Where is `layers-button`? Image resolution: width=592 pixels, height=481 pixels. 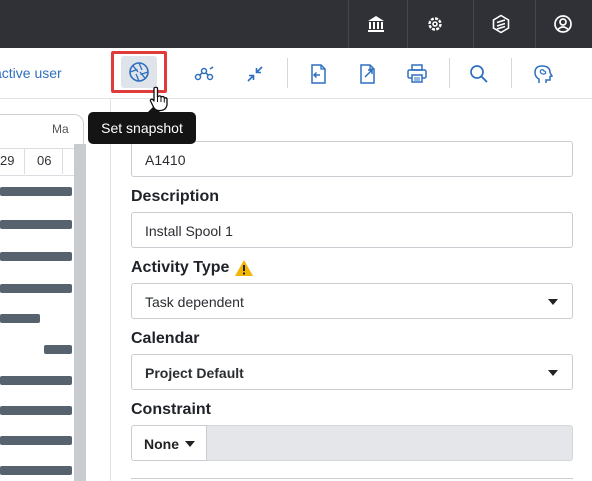
layers-button is located at coordinates (500, 24).